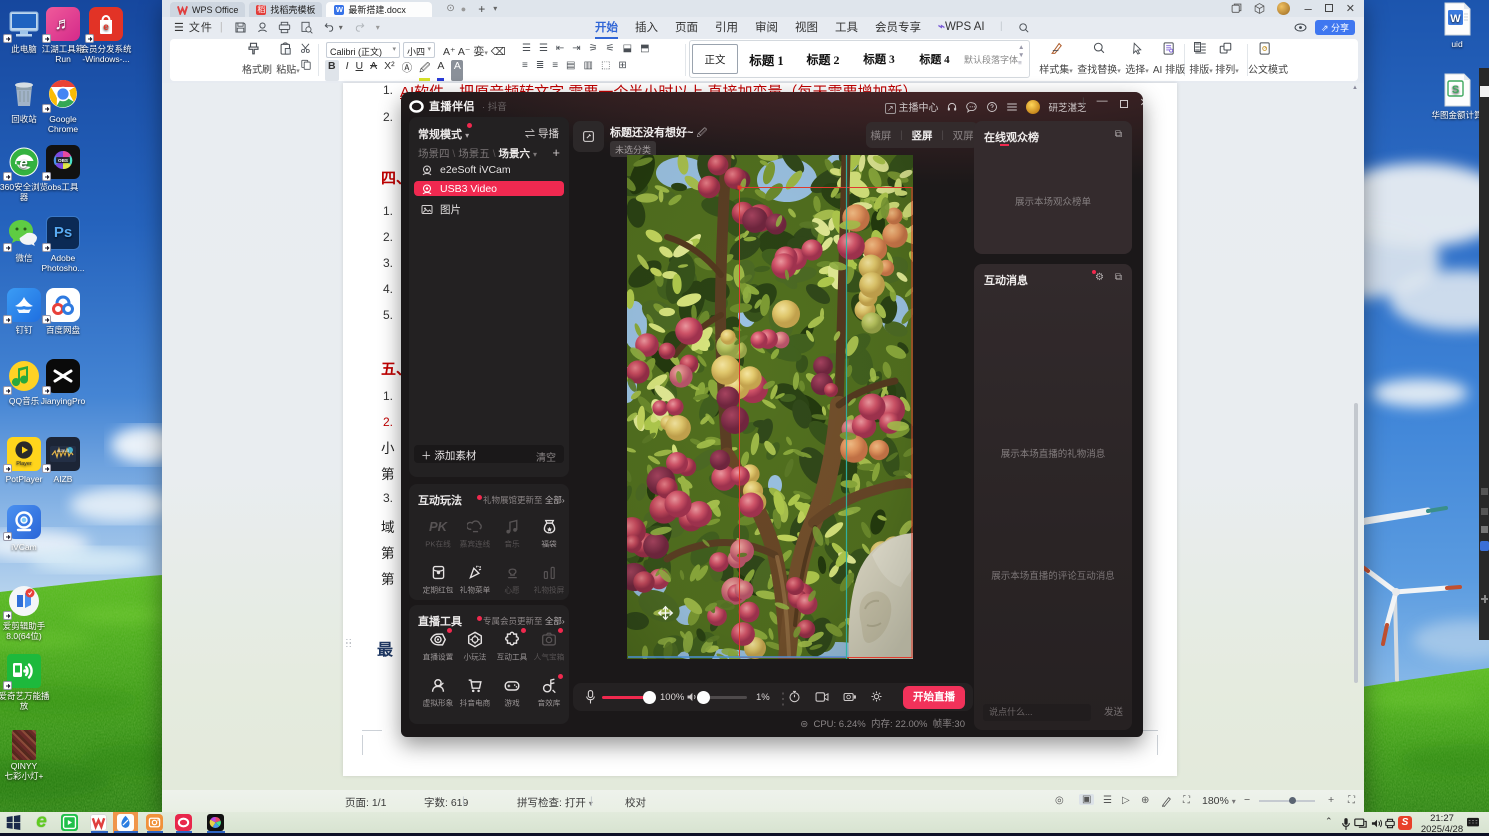  I want to click on svg-text: OBS, so click(63, 160).